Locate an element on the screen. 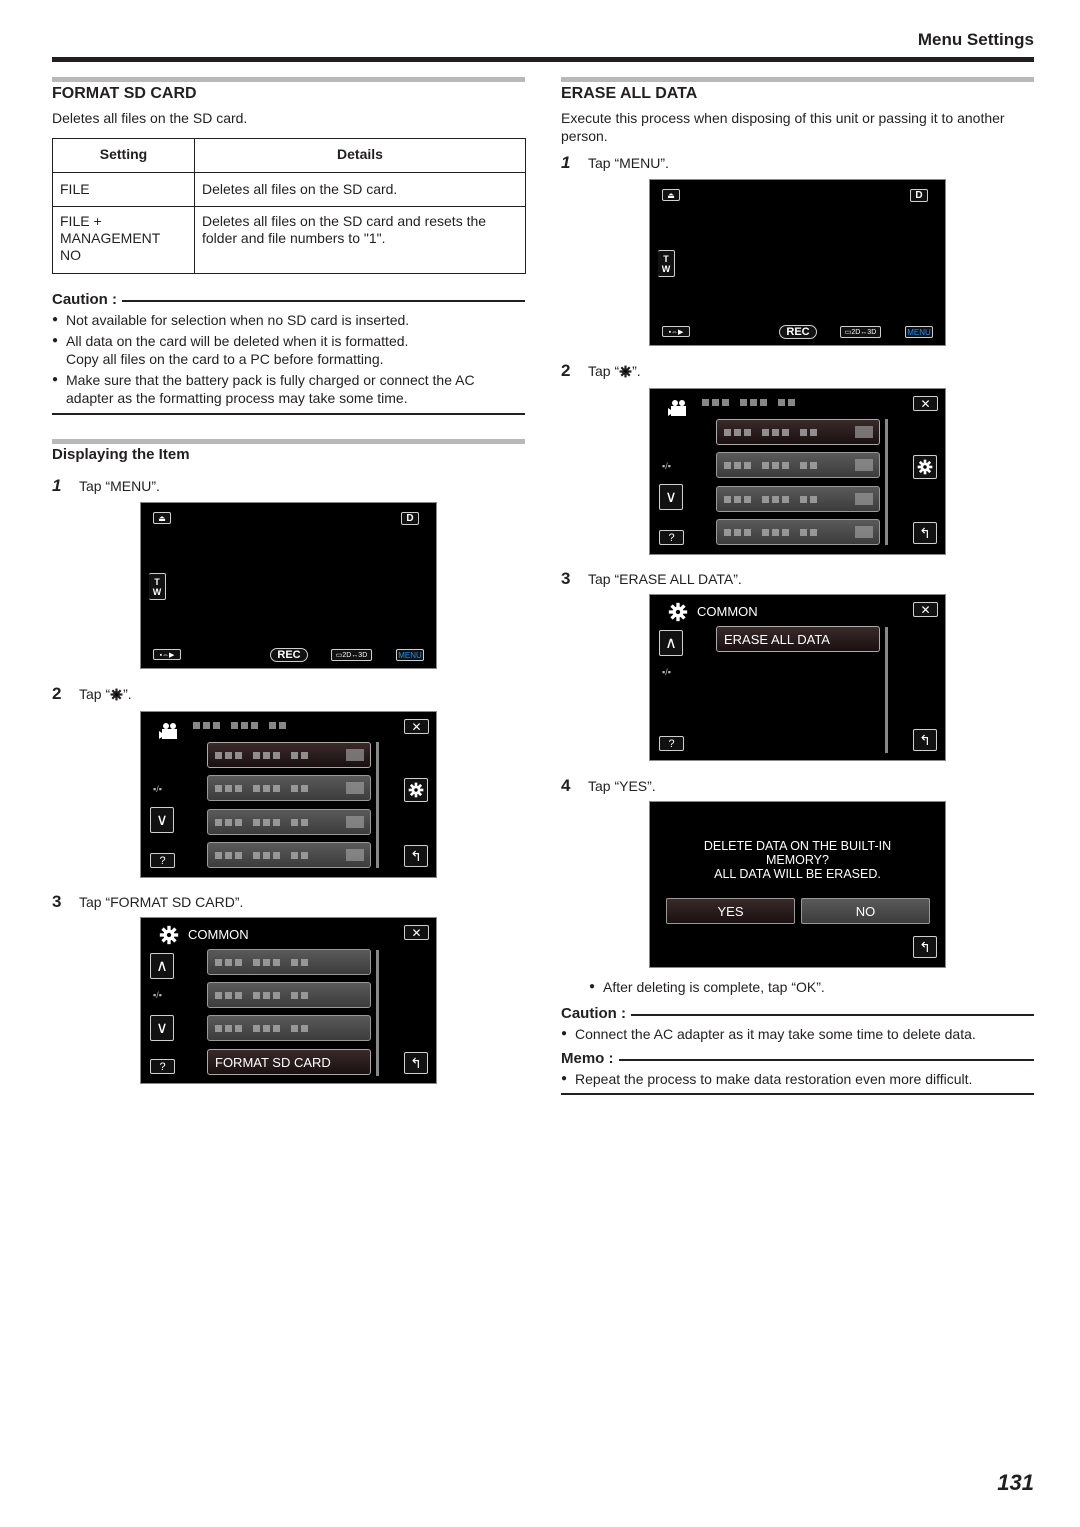 The width and height of the screenshot is (1080, 1527). step-text-before: Tap “ is located at coordinates (604, 371).